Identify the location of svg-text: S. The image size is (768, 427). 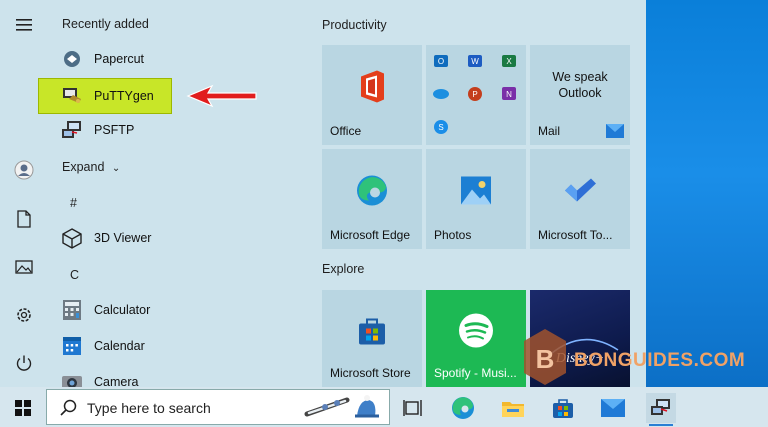
(440, 127).